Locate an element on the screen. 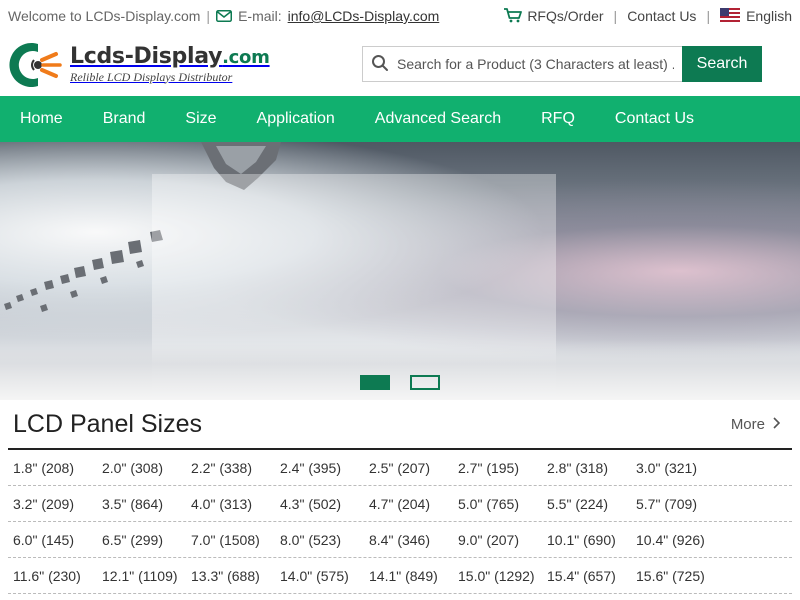 The height and width of the screenshot is (600, 800). size-link: 2.0" (308) is located at coordinates (146, 468).